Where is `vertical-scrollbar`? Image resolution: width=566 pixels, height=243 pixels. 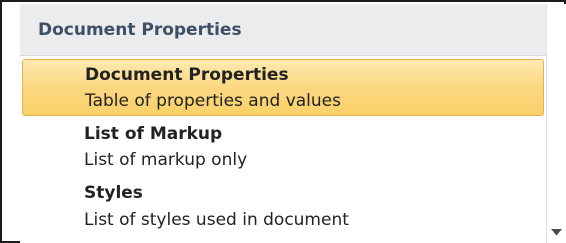
vertical-scrollbar is located at coordinates (556, 123).